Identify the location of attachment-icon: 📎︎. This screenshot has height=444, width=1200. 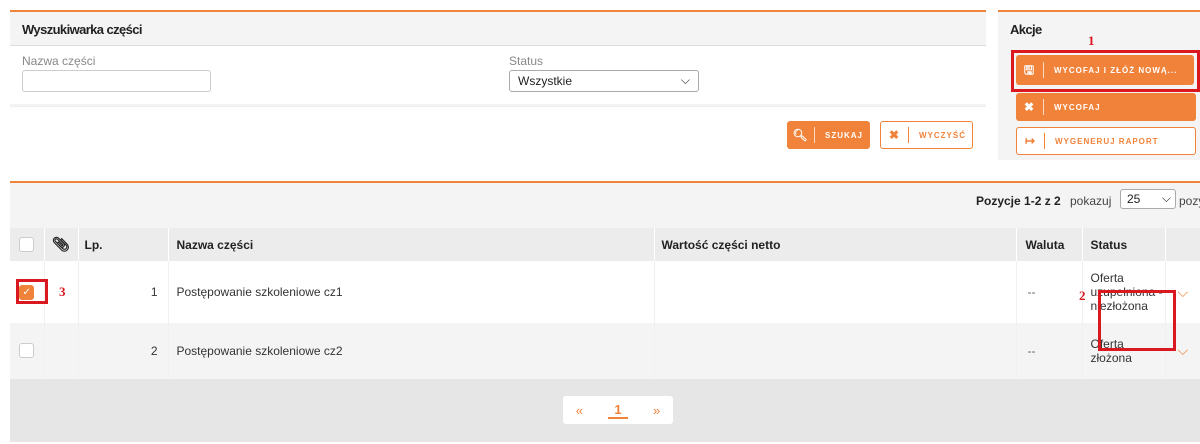
(60, 244).